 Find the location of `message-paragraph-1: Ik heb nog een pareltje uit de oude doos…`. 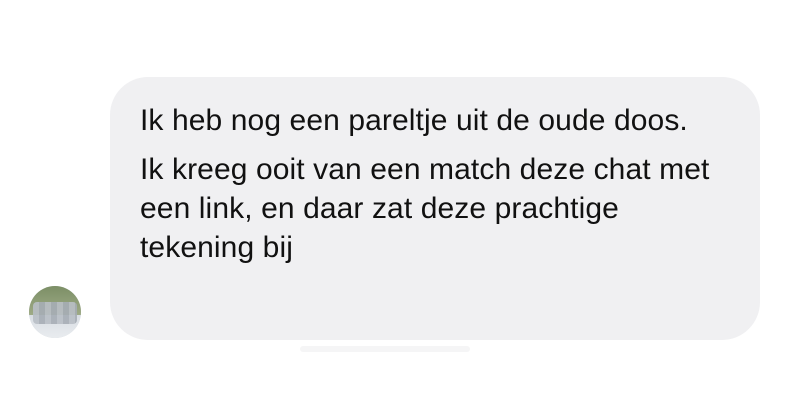

message-paragraph-1: Ik heb nog een pareltje uit de oude doos… is located at coordinates (414, 120).